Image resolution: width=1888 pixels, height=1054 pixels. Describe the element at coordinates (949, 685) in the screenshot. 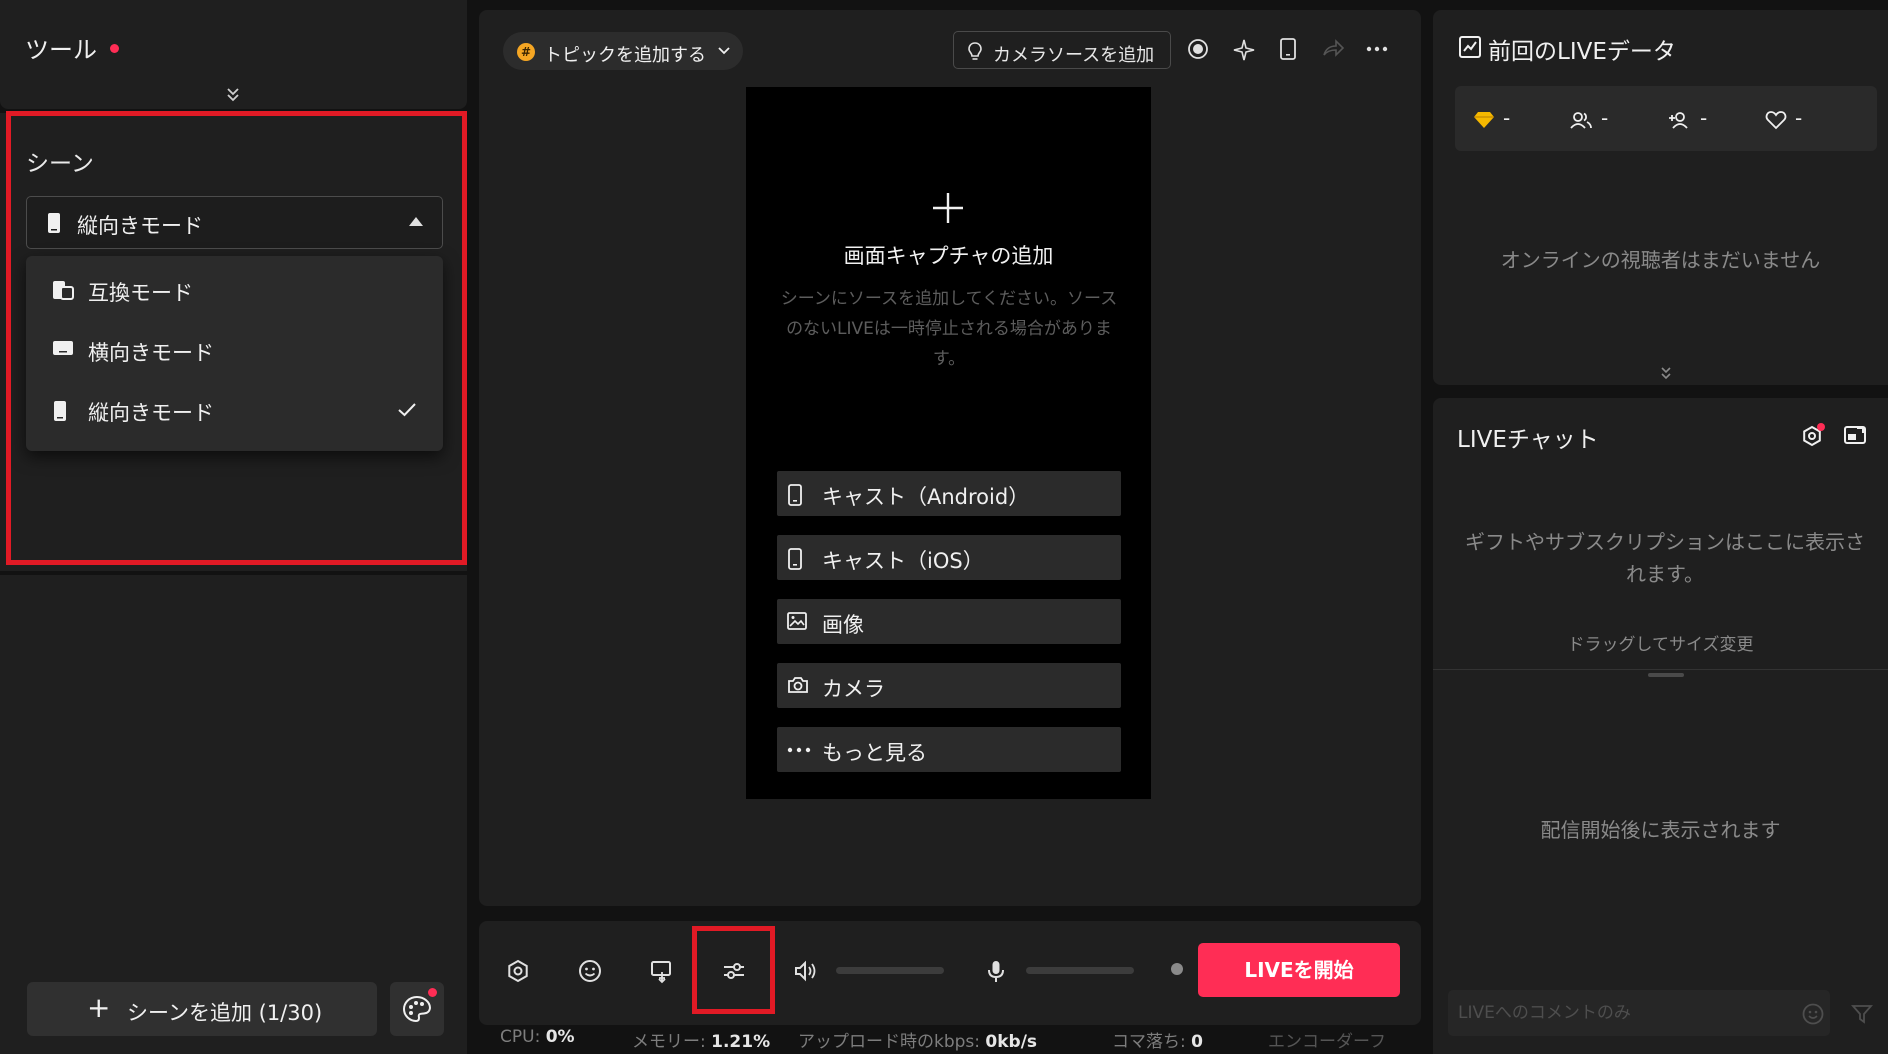

I see `camera-source-button: カメラ` at that location.